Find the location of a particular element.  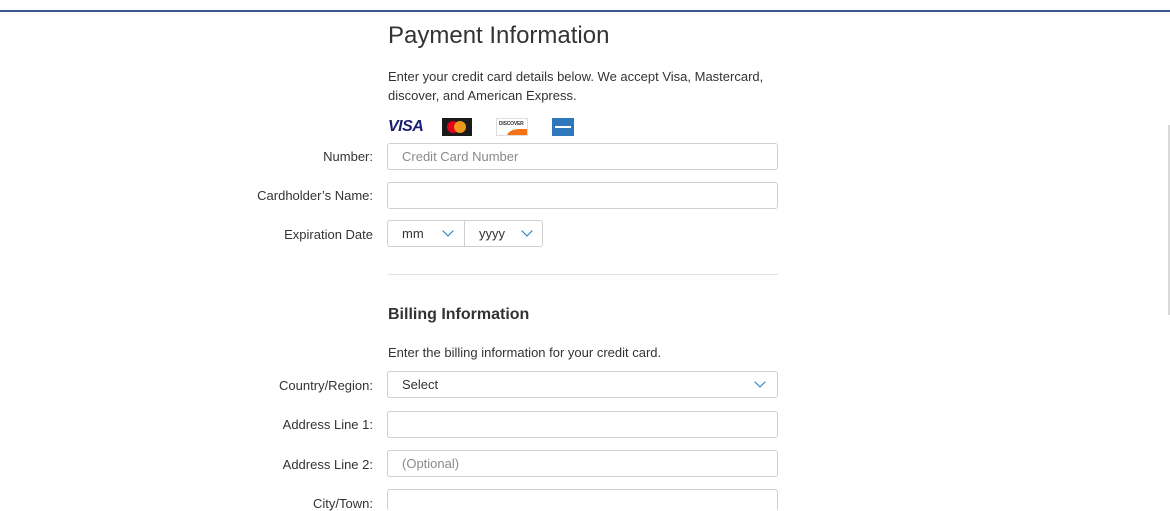

number-label: Number: is located at coordinates (348, 156).